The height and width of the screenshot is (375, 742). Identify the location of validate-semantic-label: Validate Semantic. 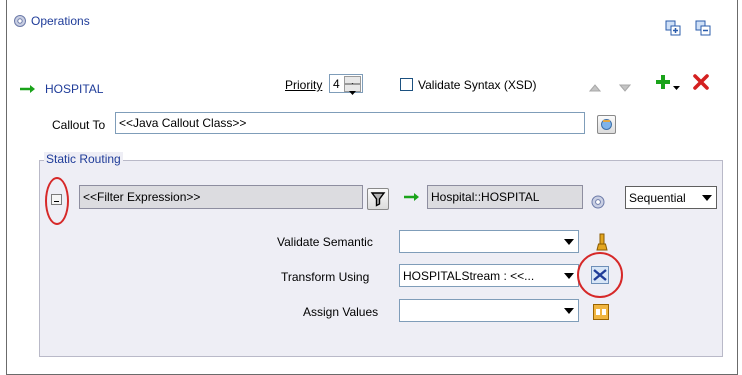
(325, 242).